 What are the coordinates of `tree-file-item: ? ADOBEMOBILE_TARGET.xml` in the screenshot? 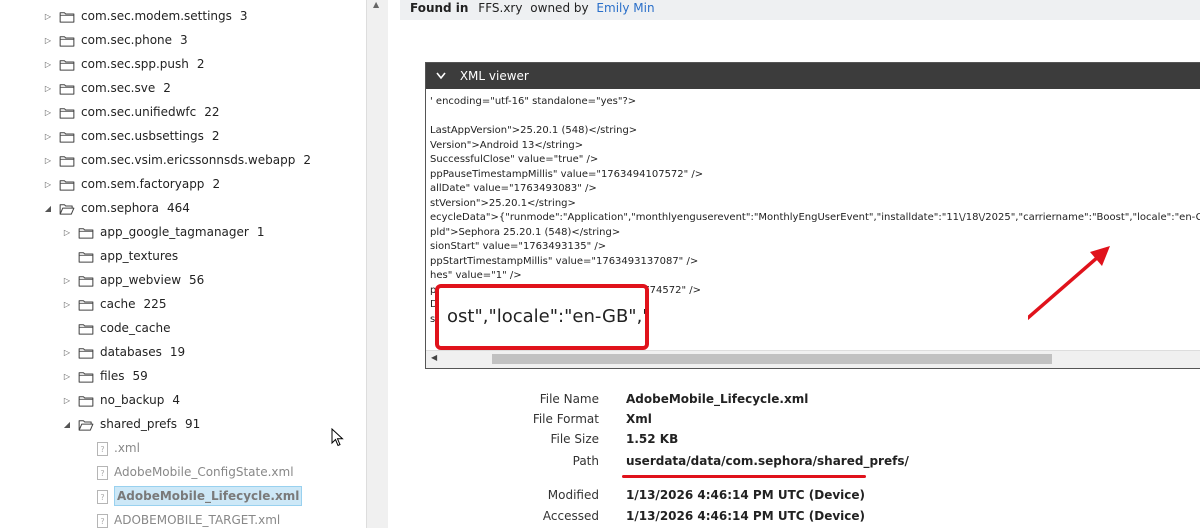 It's located at (179, 518).